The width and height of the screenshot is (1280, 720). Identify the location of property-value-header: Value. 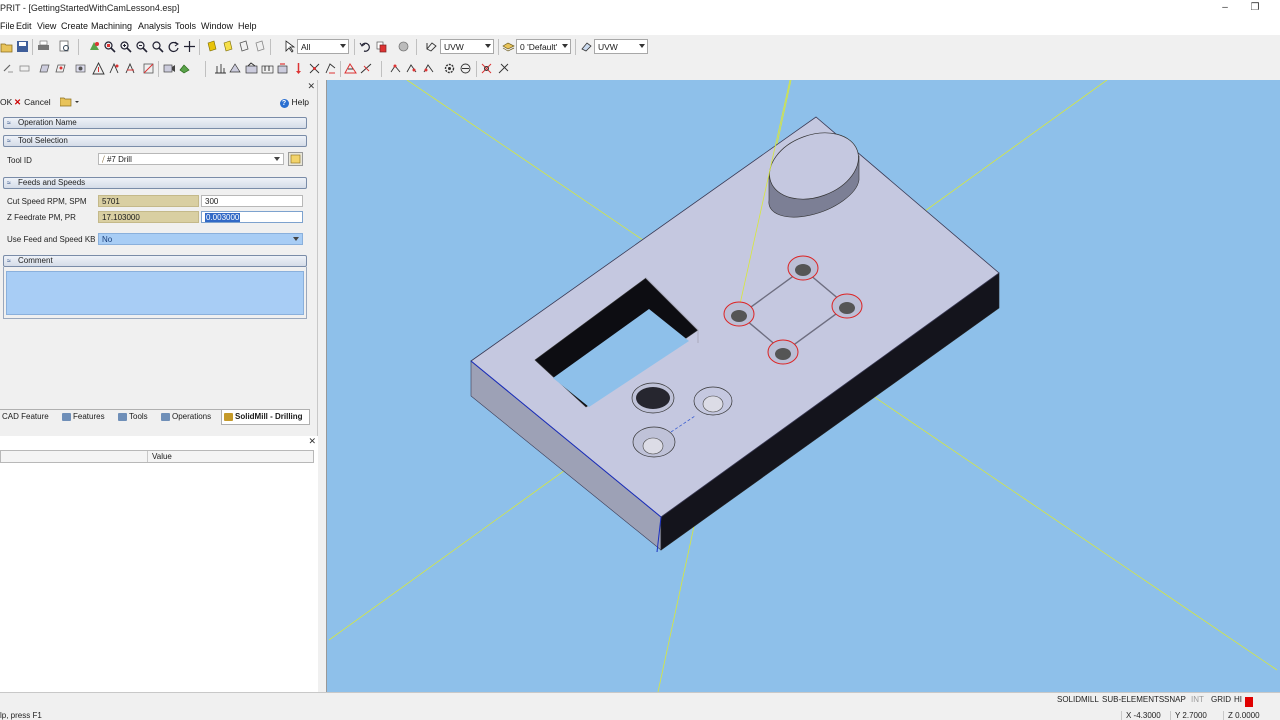
(162, 456).